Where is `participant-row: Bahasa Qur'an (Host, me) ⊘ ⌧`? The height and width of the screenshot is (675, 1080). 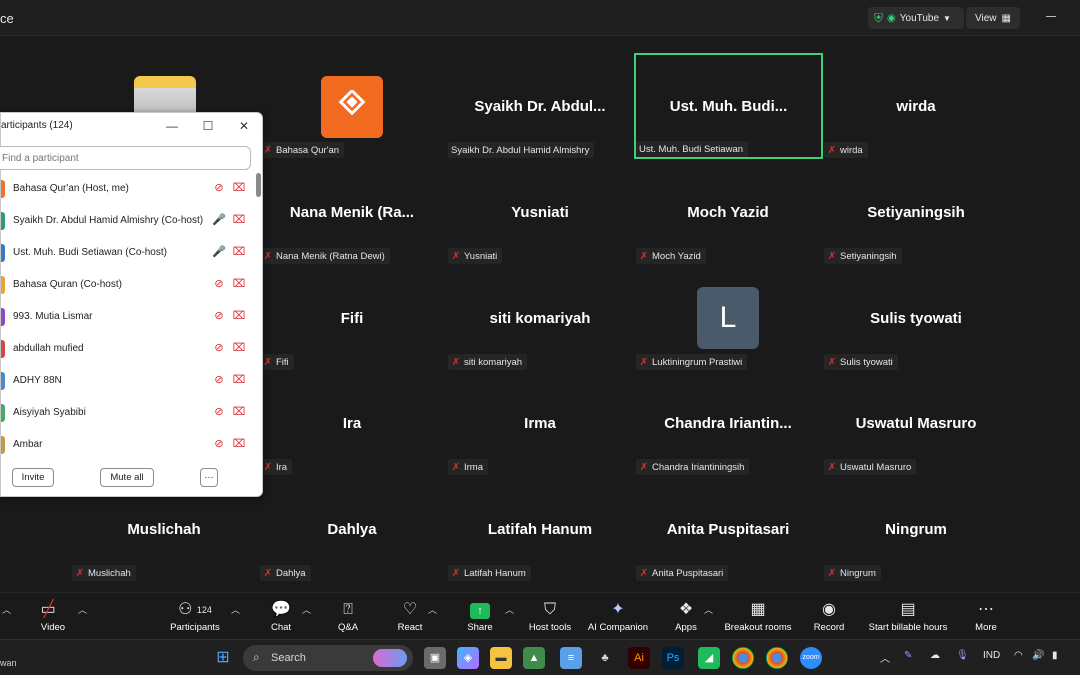 participant-row: Bahasa Qur'an (Host, me) ⊘ ⌧ is located at coordinates (128, 189).